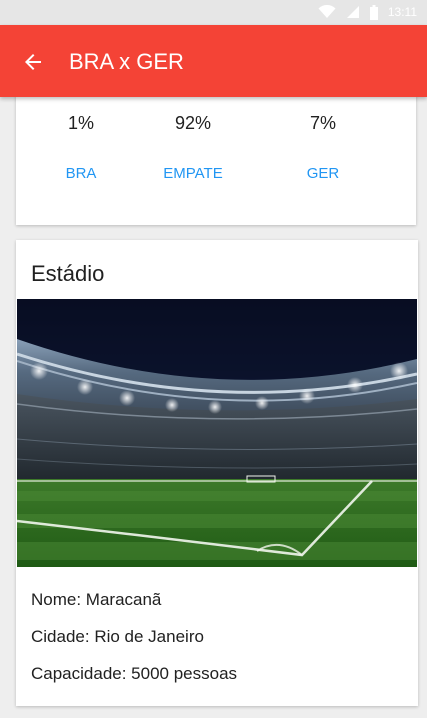  I want to click on odds-value-draw: 92%, so click(193, 123).